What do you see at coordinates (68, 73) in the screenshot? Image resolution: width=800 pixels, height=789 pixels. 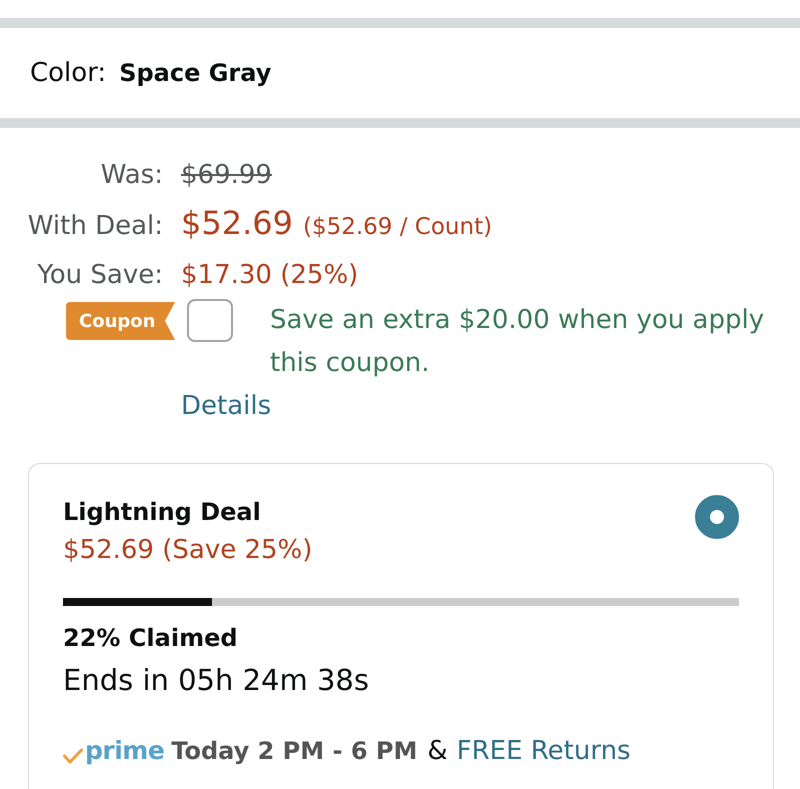 I see `color-label: Color:` at bounding box center [68, 73].